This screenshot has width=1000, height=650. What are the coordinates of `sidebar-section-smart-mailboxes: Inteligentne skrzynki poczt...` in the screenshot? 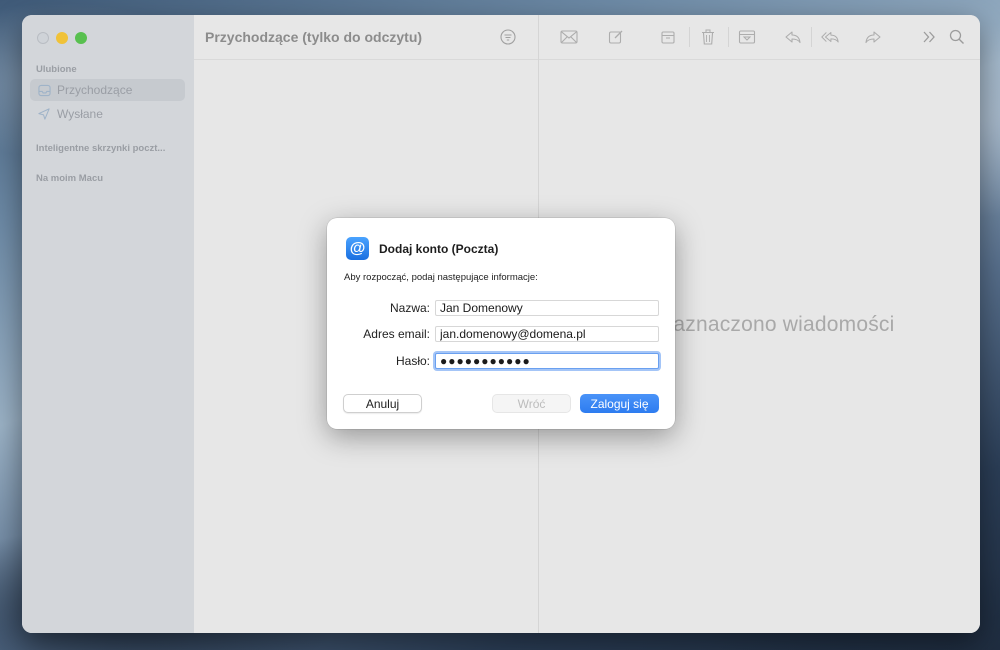 It's located at (100, 148).